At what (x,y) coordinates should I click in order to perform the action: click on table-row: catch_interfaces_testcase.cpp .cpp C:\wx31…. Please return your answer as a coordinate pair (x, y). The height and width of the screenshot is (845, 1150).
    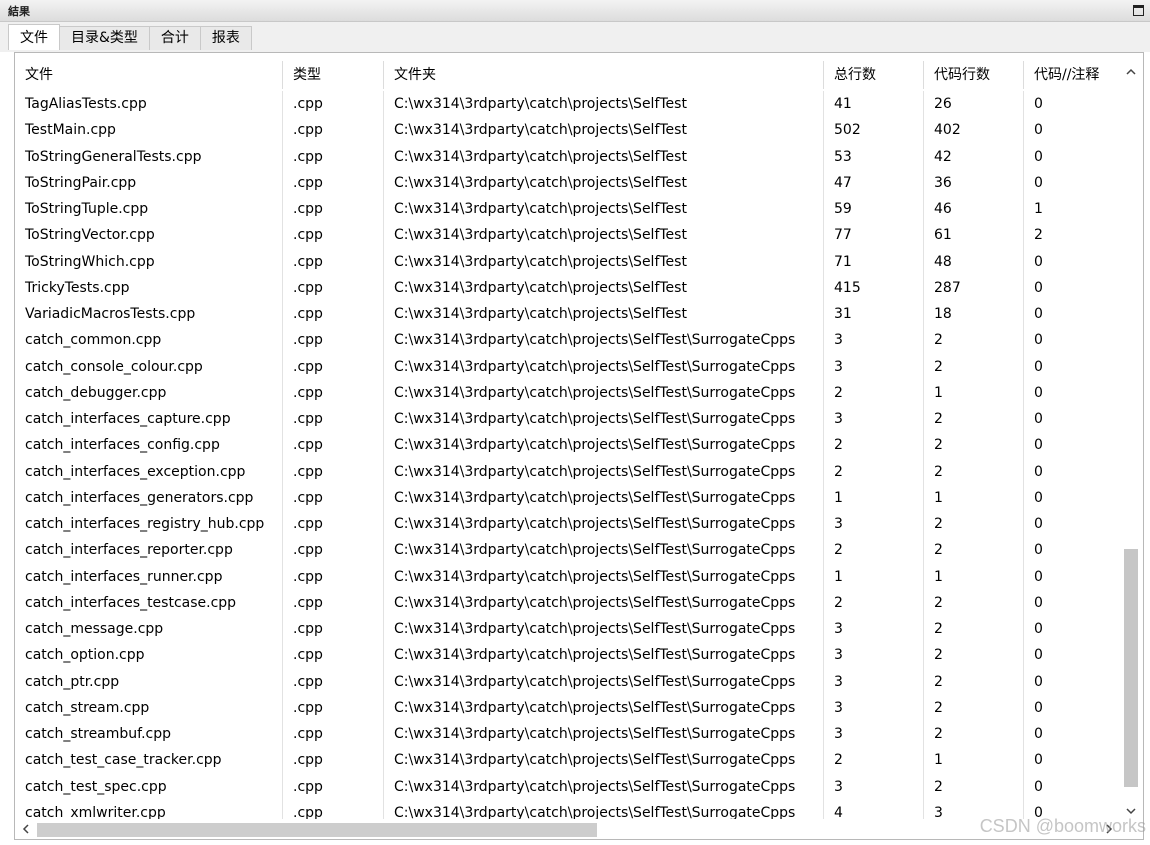
    Looking at the image, I should click on (567, 602).